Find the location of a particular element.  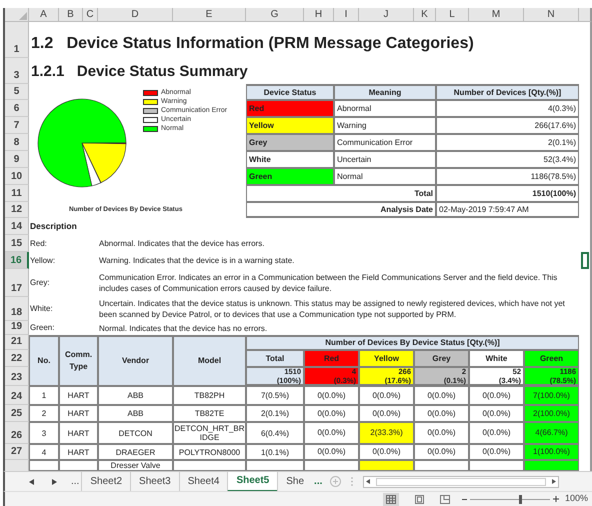

table-cell: 3 is located at coordinates (44, 433).